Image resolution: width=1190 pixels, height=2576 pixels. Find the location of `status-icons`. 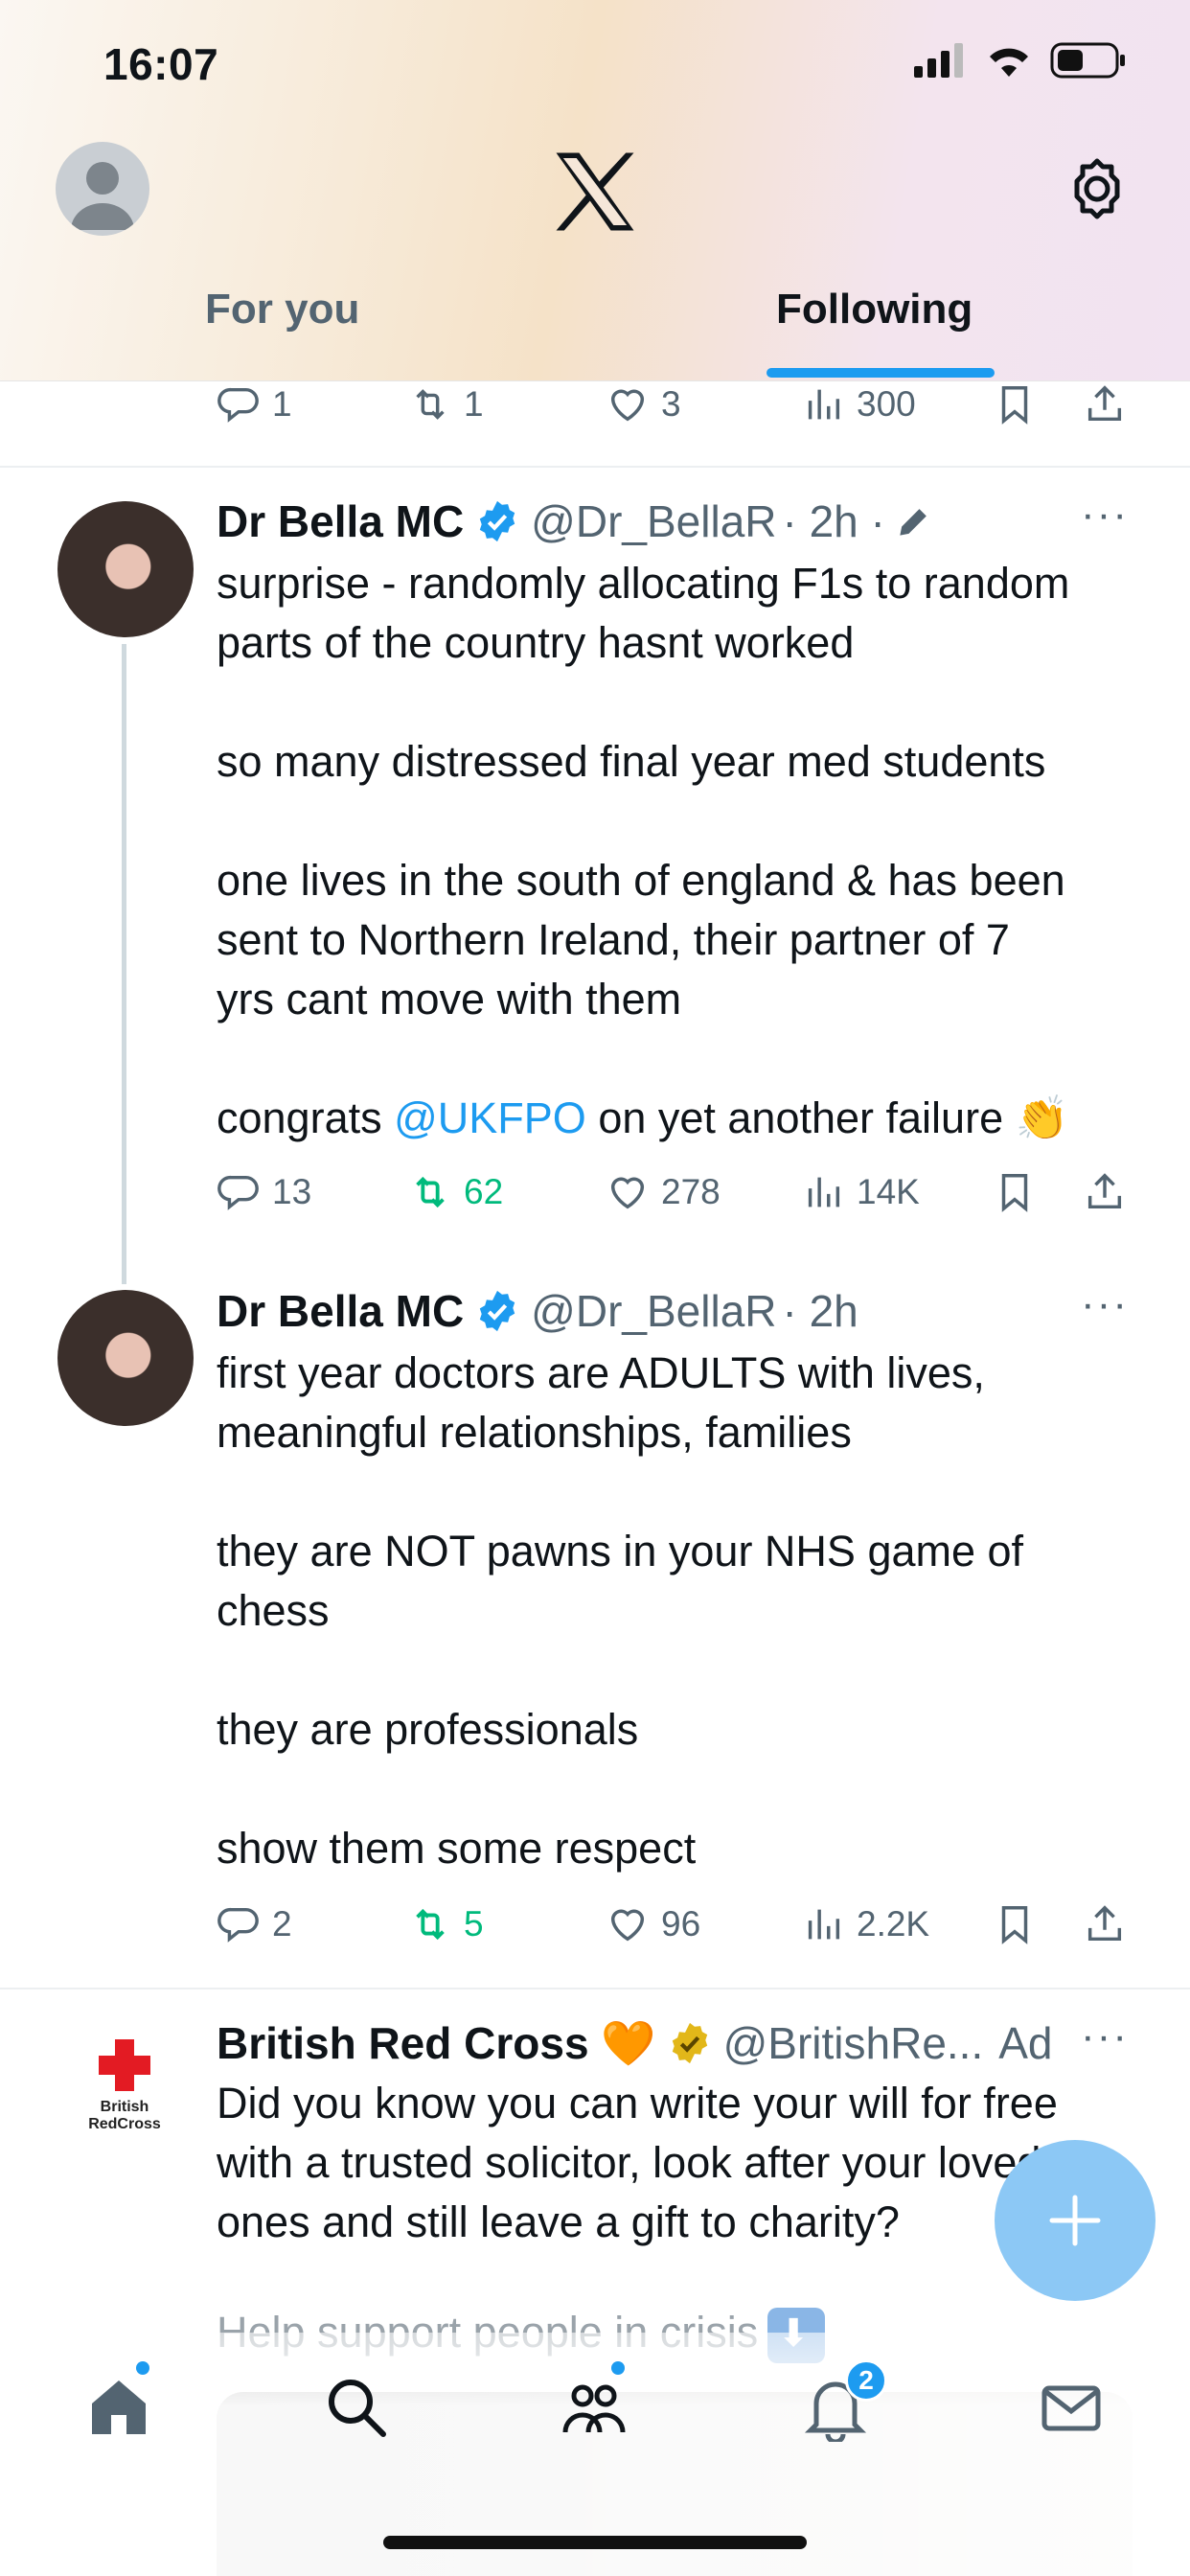

status-icons is located at coordinates (1020, 60).